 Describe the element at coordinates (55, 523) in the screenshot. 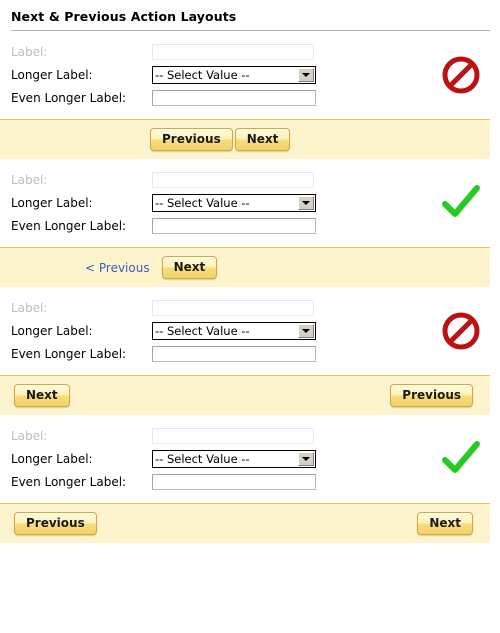

I see `previous-button-4: Previous` at that location.